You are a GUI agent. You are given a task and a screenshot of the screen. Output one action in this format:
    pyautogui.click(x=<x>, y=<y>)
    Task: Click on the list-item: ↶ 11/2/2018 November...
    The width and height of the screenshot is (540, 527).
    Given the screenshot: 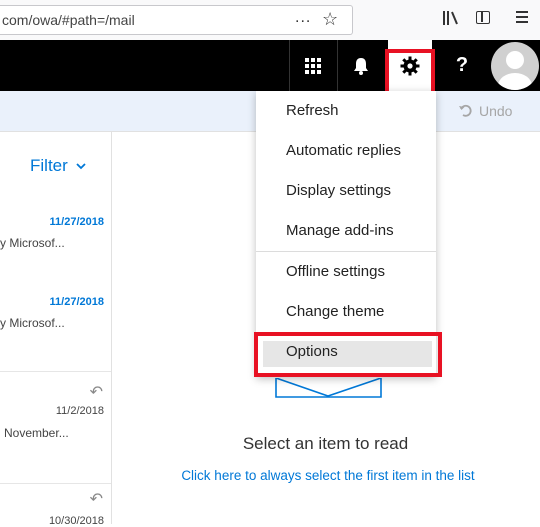 What is the action you would take?
    pyautogui.click(x=55, y=427)
    